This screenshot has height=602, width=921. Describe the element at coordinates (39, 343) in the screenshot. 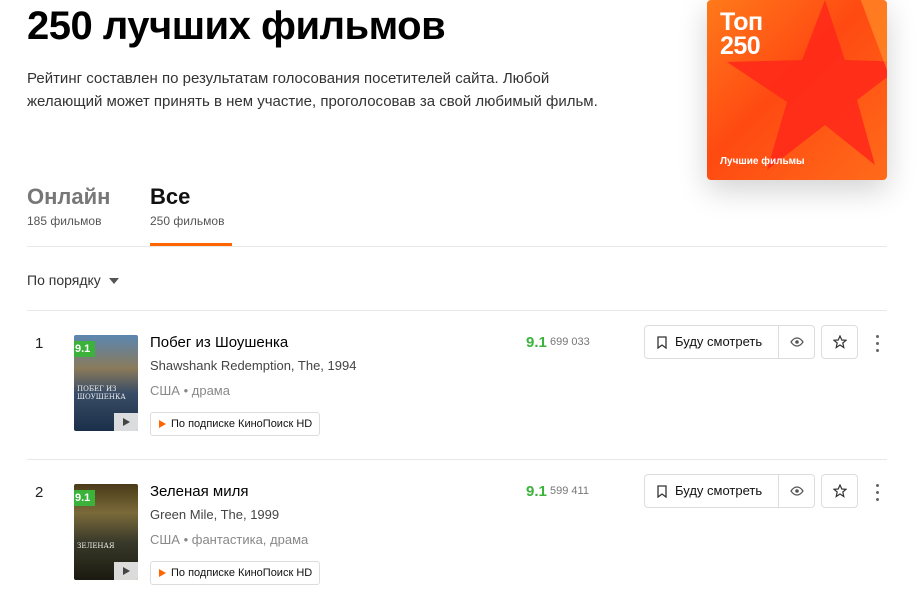

I see `film-rank: 1` at that location.